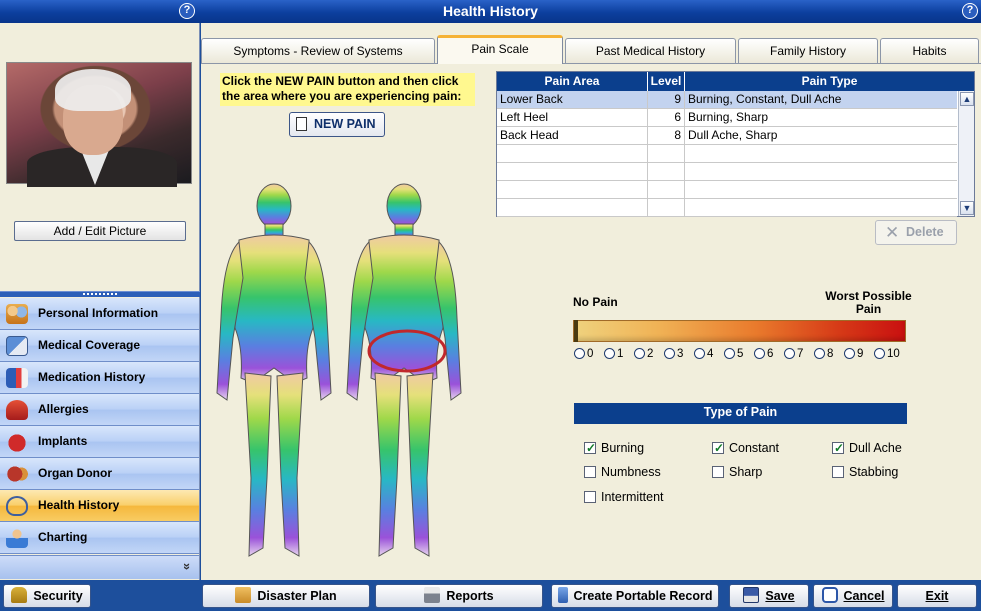  Describe the element at coordinates (624, 497) in the screenshot. I see `pain-type-checkbox: Intermittent` at that location.